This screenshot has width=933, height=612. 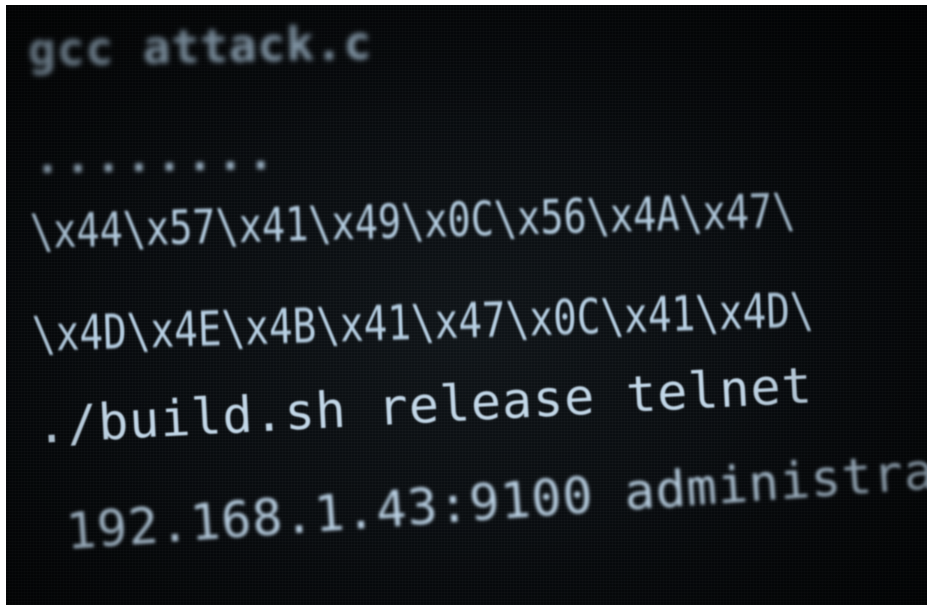 What do you see at coordinates (424, 405) in the screenshot?
I see `terminal-line-build-command: ./build.sh release telnet` at bounding box center [424, 405].